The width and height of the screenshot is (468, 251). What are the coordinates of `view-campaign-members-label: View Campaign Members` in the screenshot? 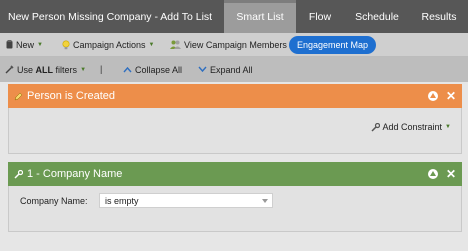 It's located at (235, 44).